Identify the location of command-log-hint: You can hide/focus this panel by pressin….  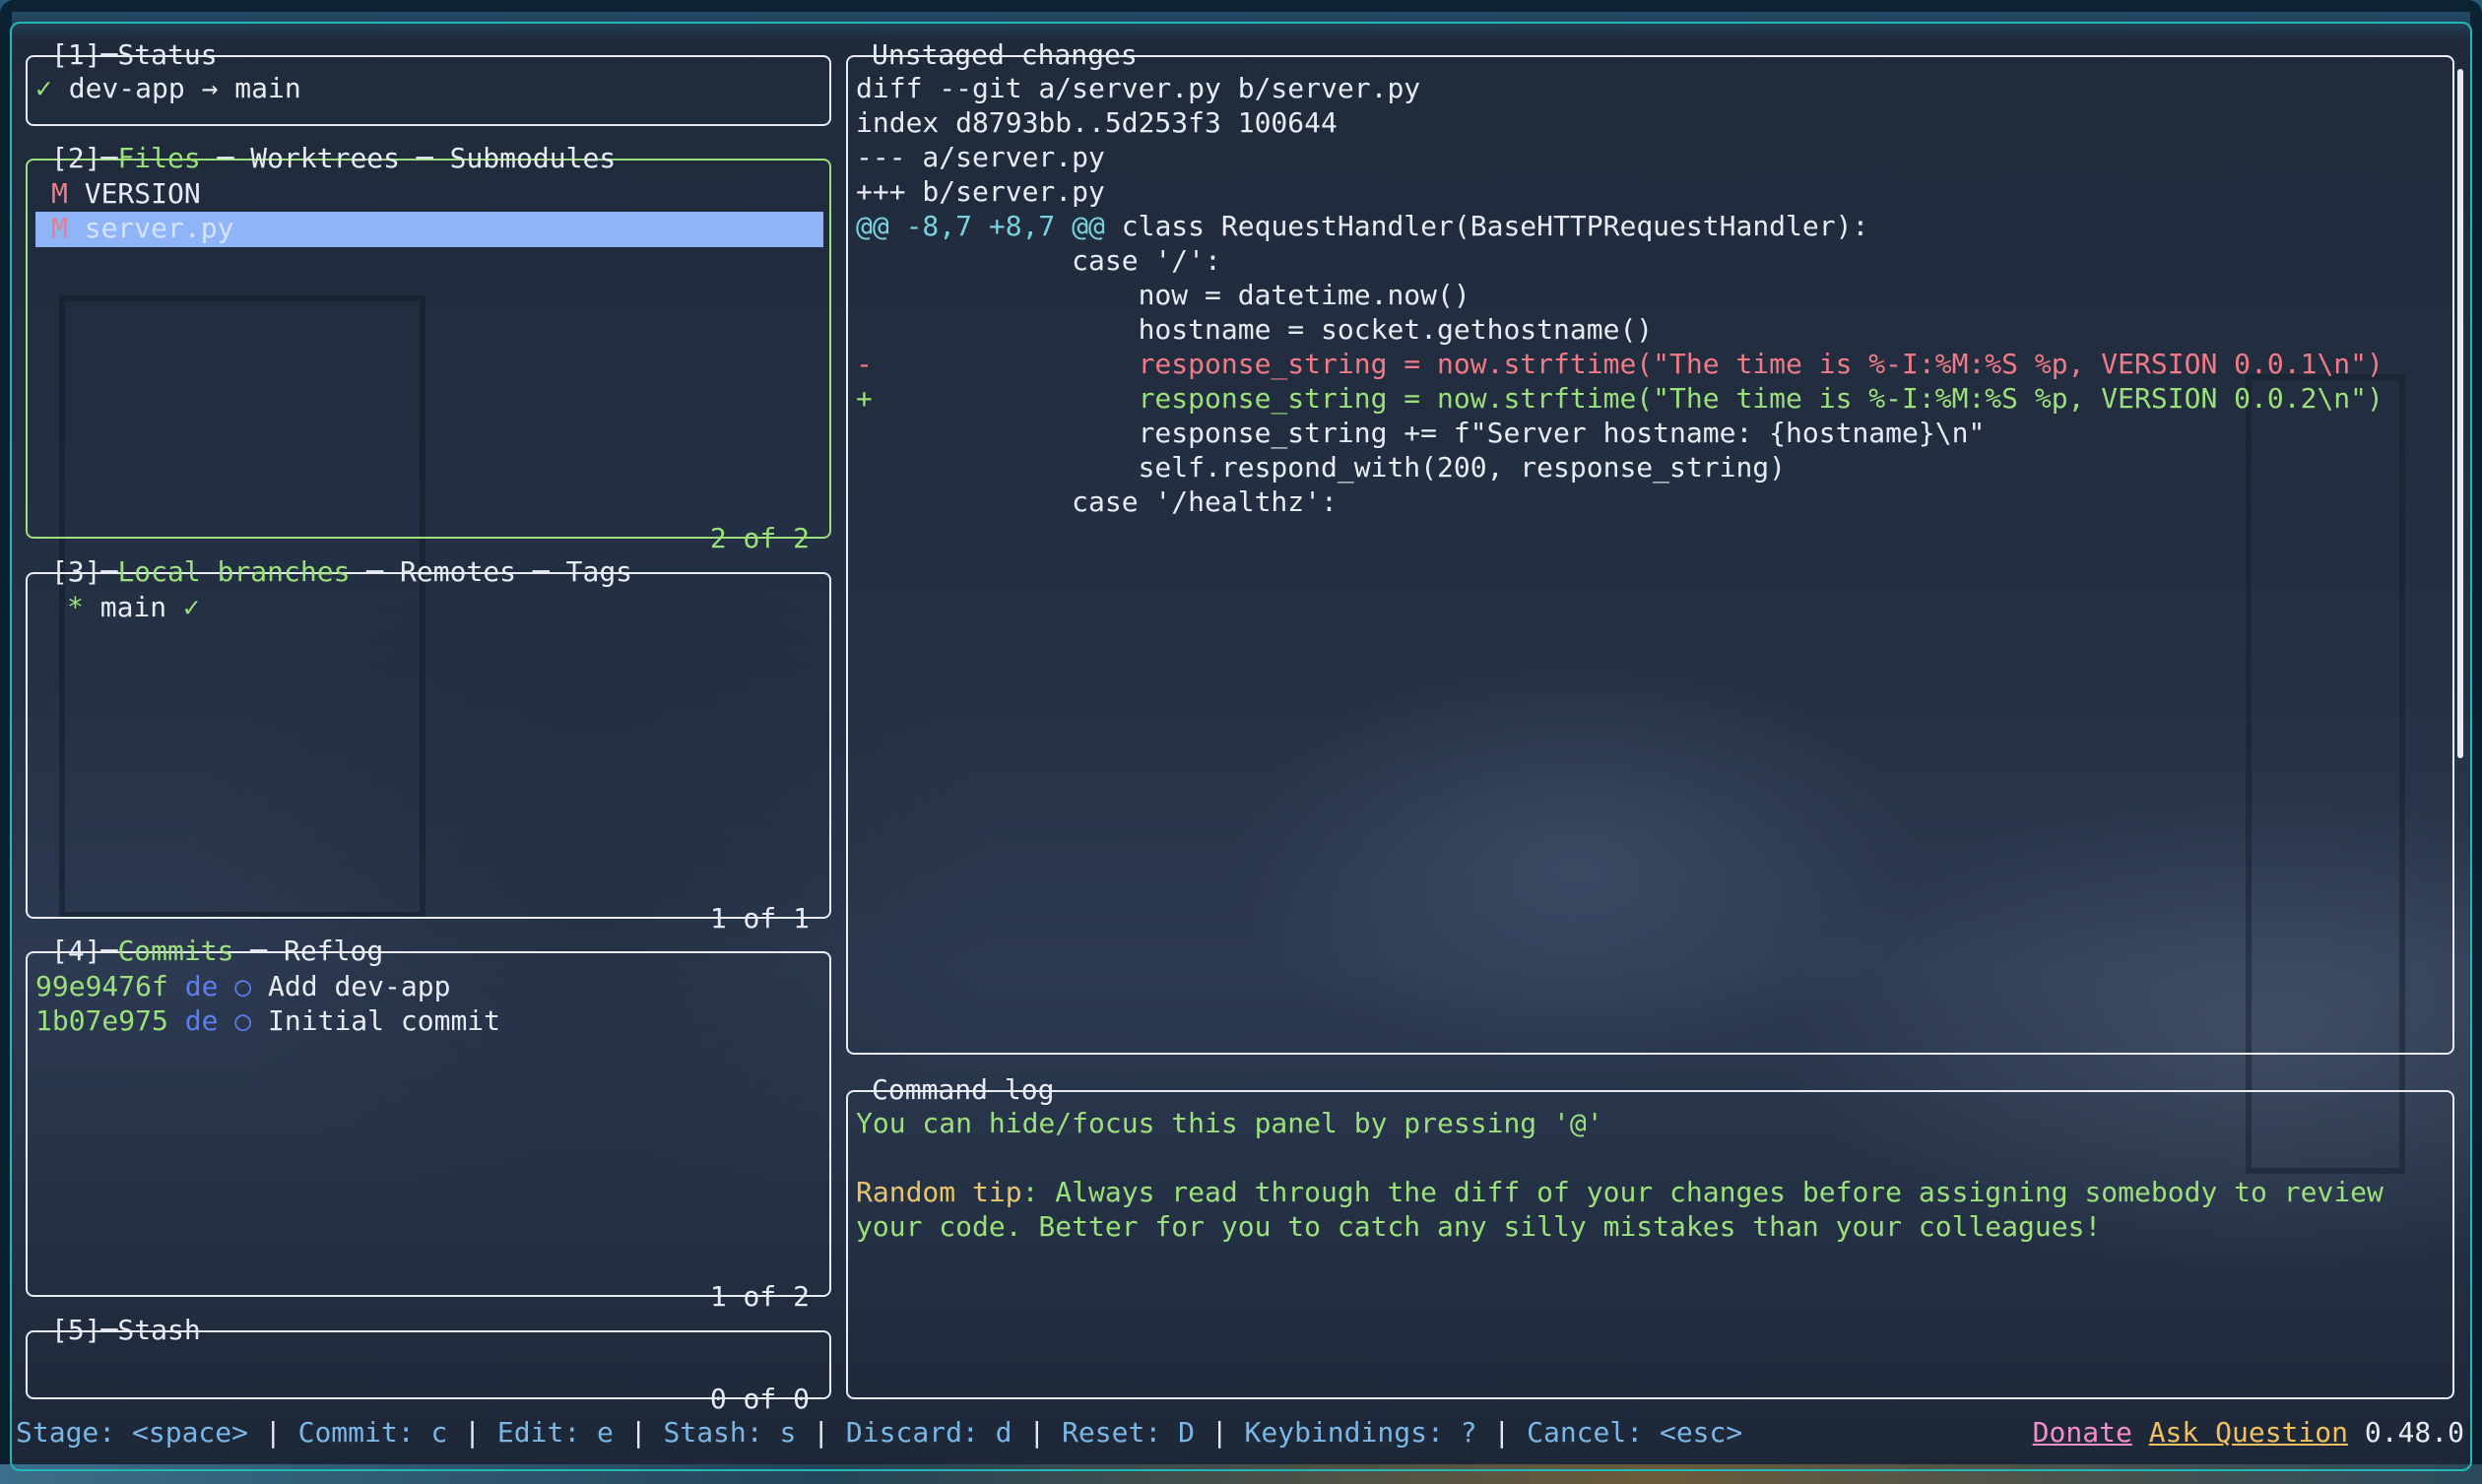
(1229, 1123).